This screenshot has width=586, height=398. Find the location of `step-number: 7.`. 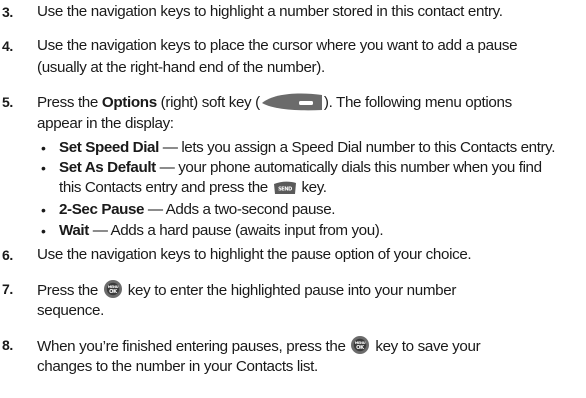

step-number: 7. is located at coordinates (7, 289).